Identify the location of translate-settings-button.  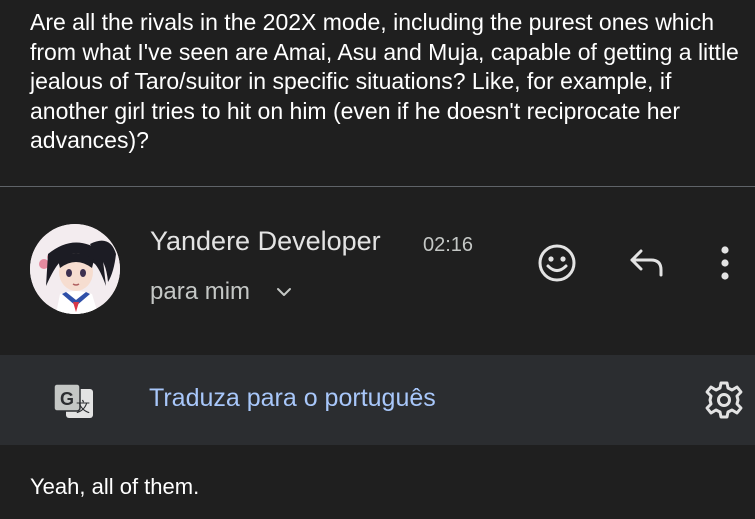
(724, 400).